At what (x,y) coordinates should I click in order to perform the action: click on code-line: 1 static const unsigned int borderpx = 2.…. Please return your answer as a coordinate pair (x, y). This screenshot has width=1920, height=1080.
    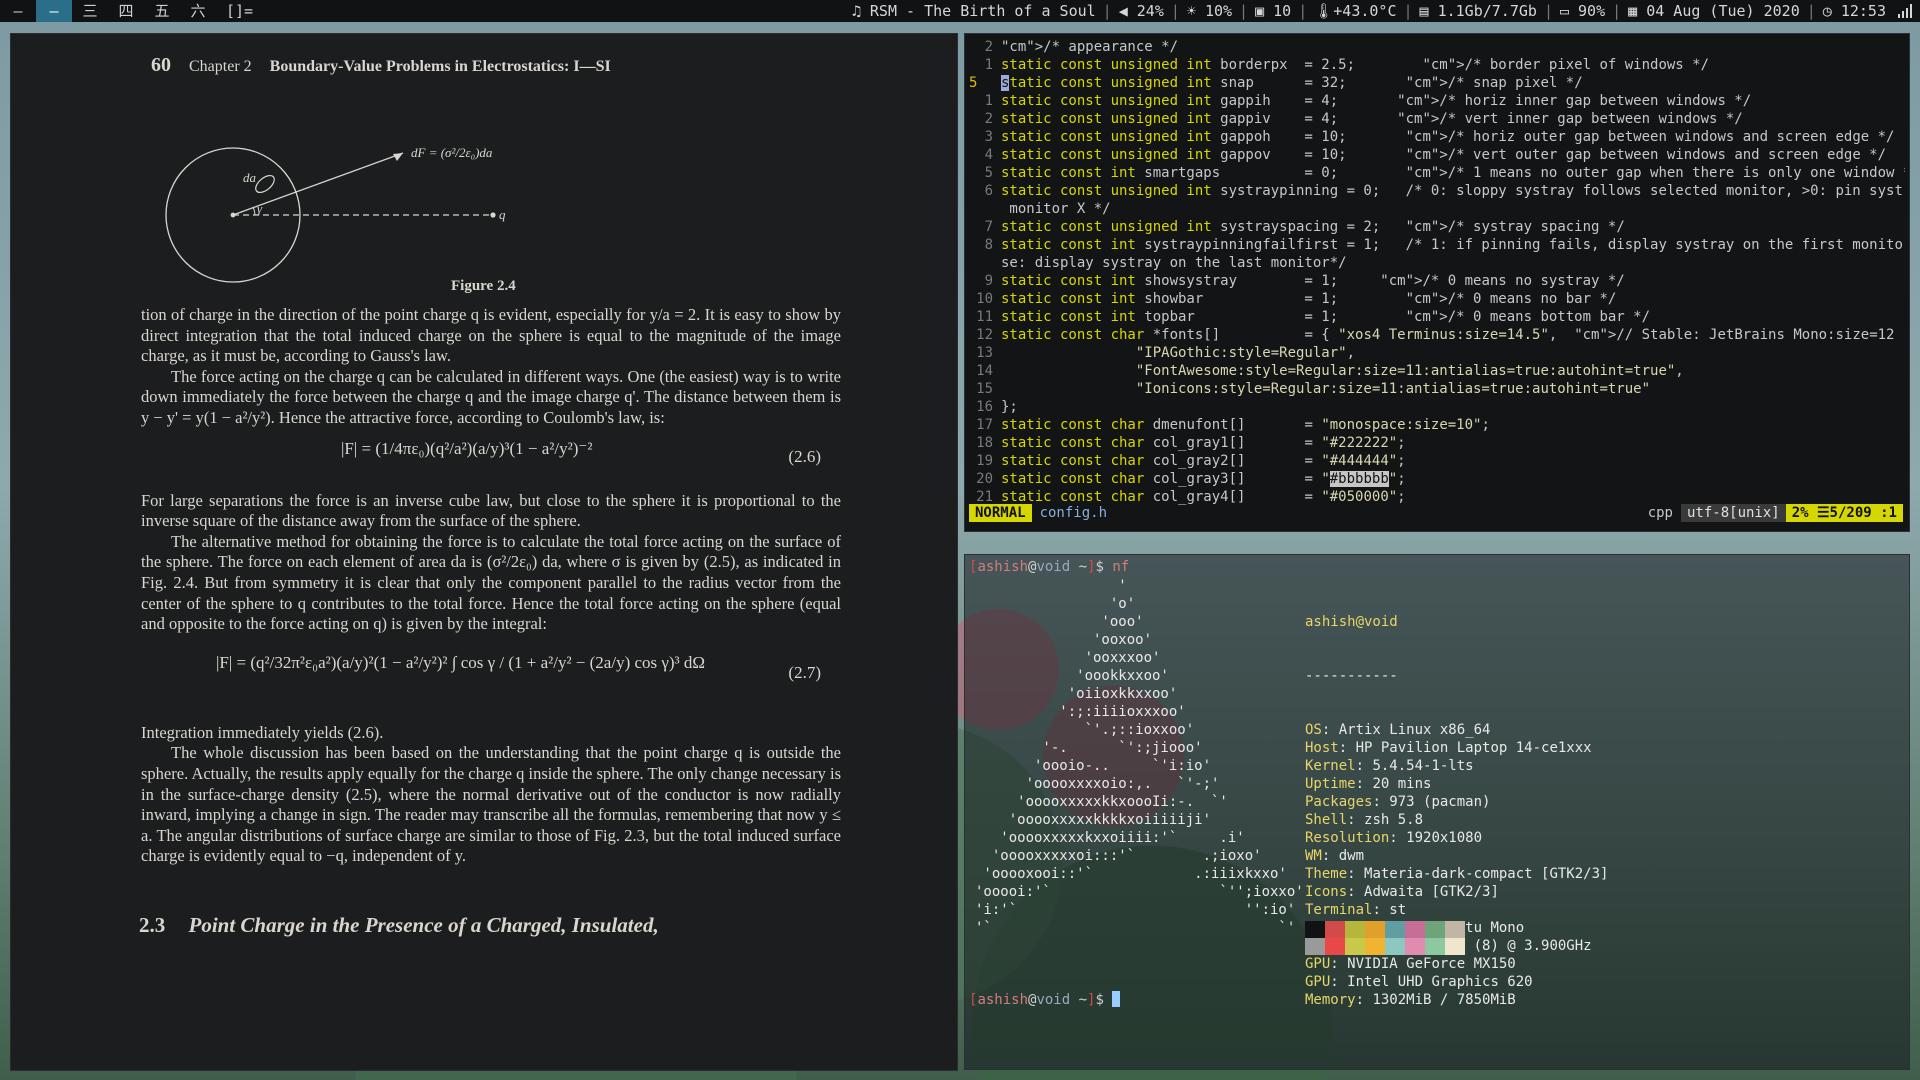
    Looking at the image, I should click on (1435, 65).